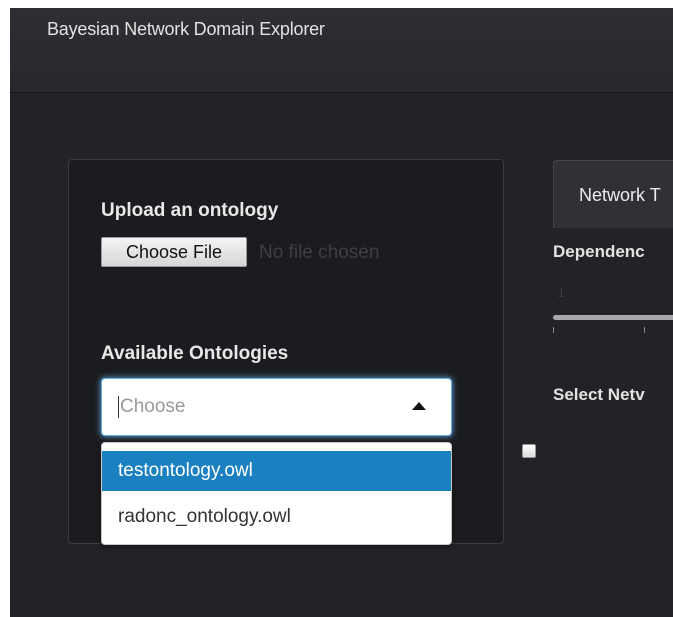 The width and height of the screenshot is (673, 617). I want to click on upload-ontology-label: Upload an ontology, so click(190, 210).